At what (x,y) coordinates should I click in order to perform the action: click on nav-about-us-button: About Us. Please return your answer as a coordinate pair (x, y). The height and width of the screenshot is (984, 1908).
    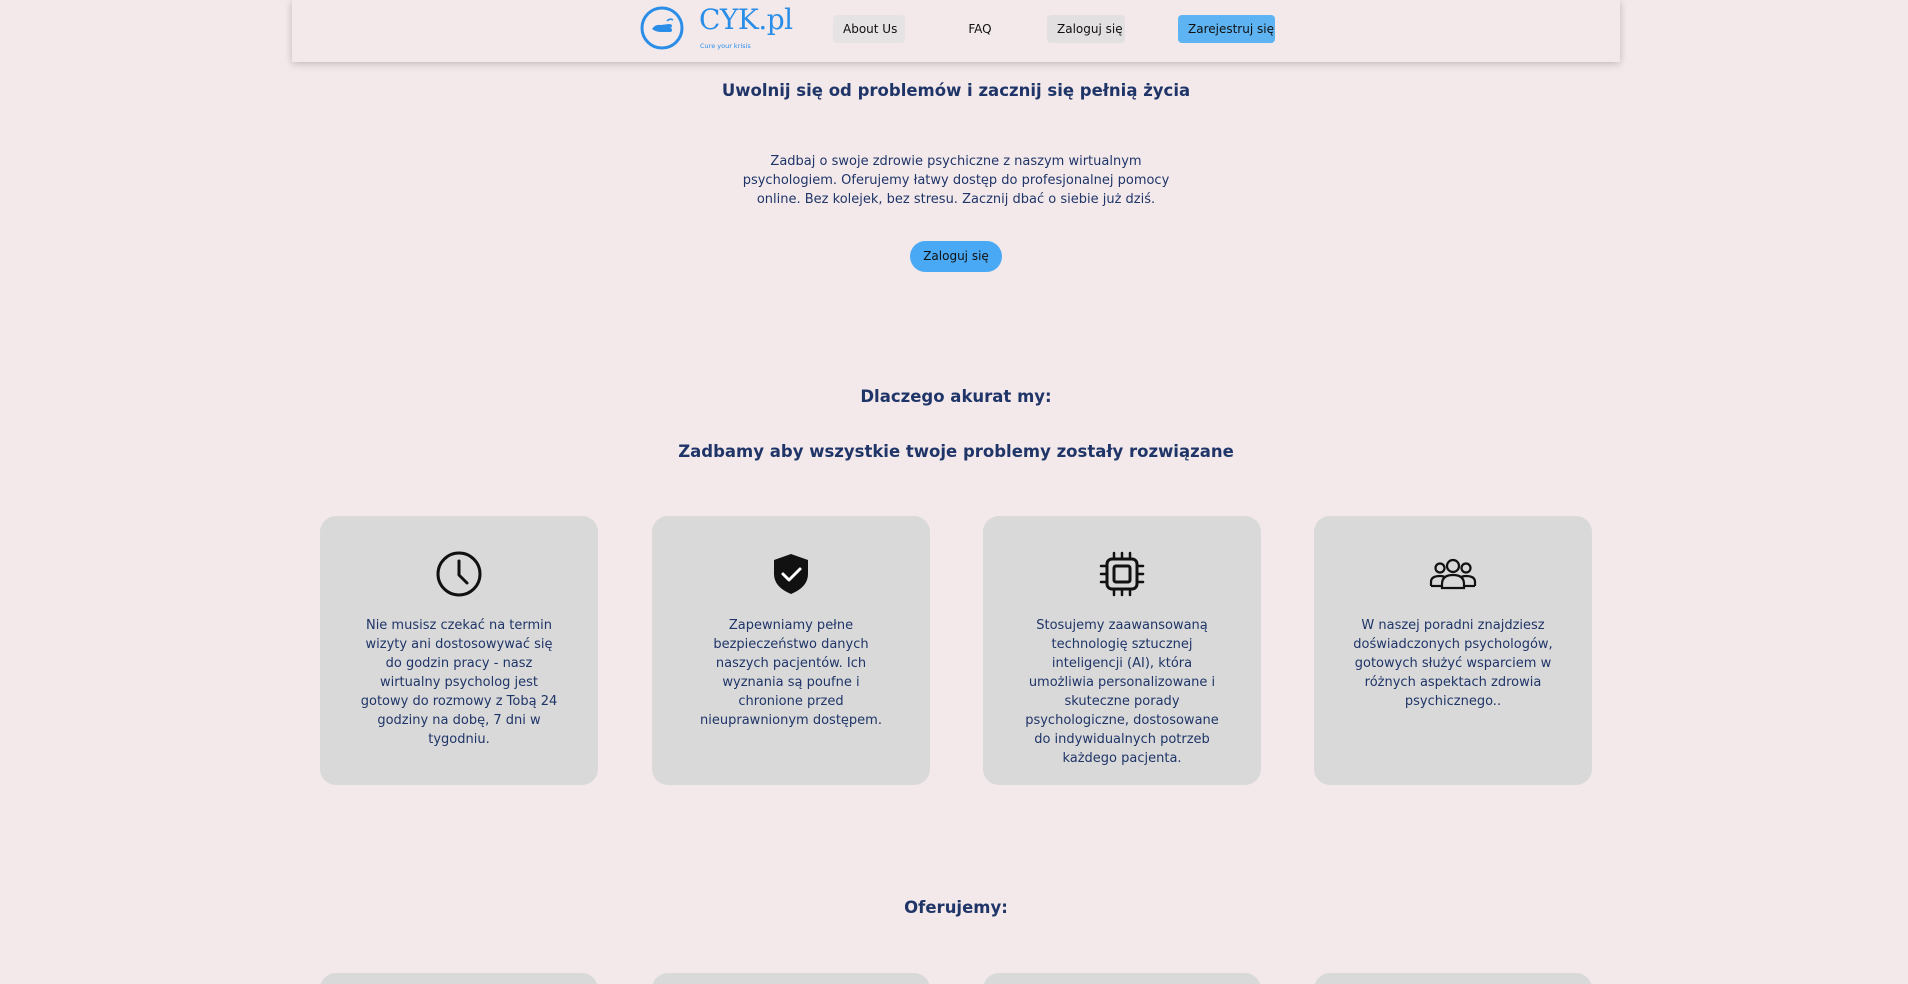
    Looking at the image, I should click on (869, 29).